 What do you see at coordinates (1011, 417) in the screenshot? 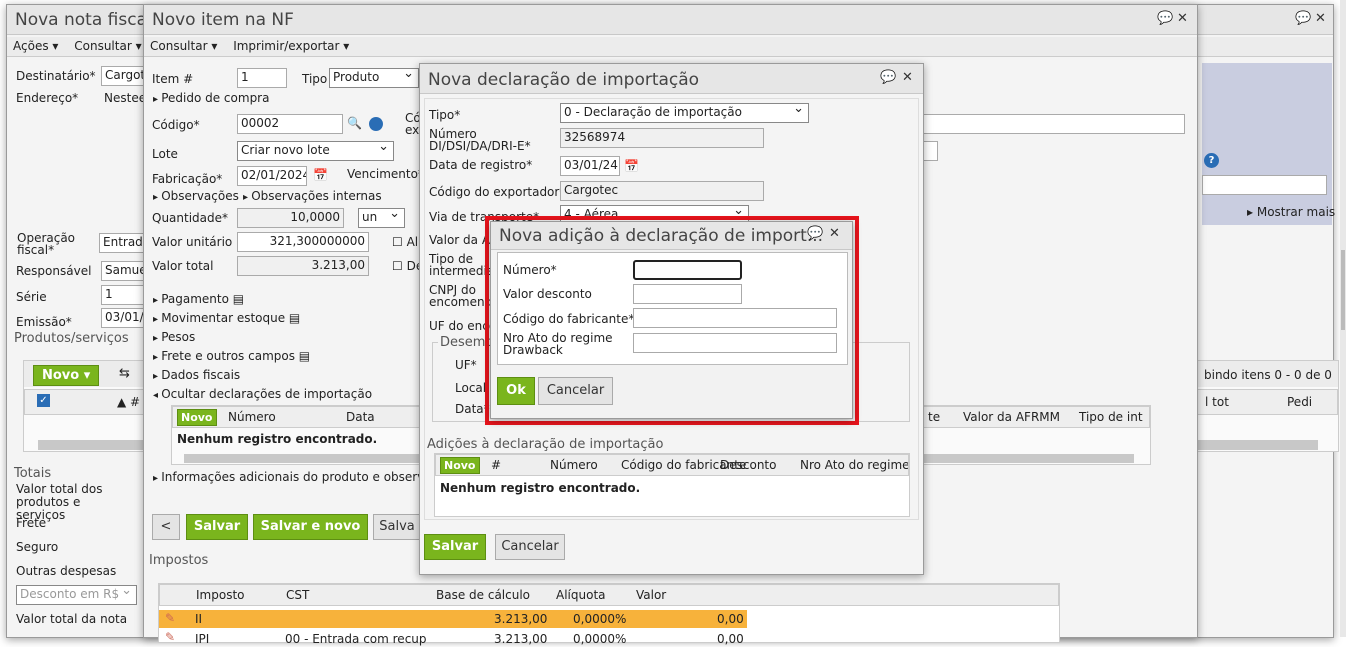
I see `col-afrmm: Valor da AFRMM` at bounding box center [1011, 417].